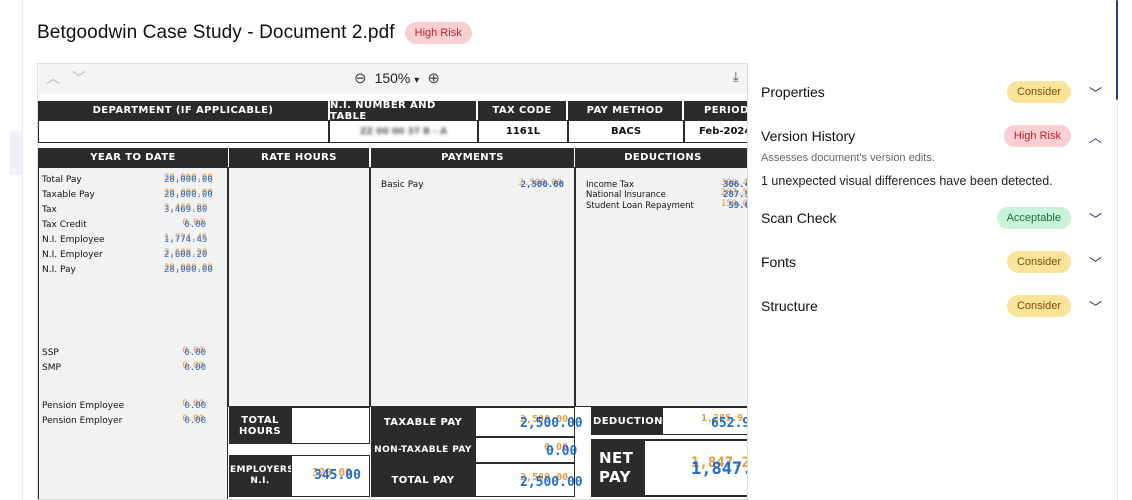  Describe the element at coordinates (186, 255) in the screenshot. I see `ytd-value: 2,608.20` at that location.